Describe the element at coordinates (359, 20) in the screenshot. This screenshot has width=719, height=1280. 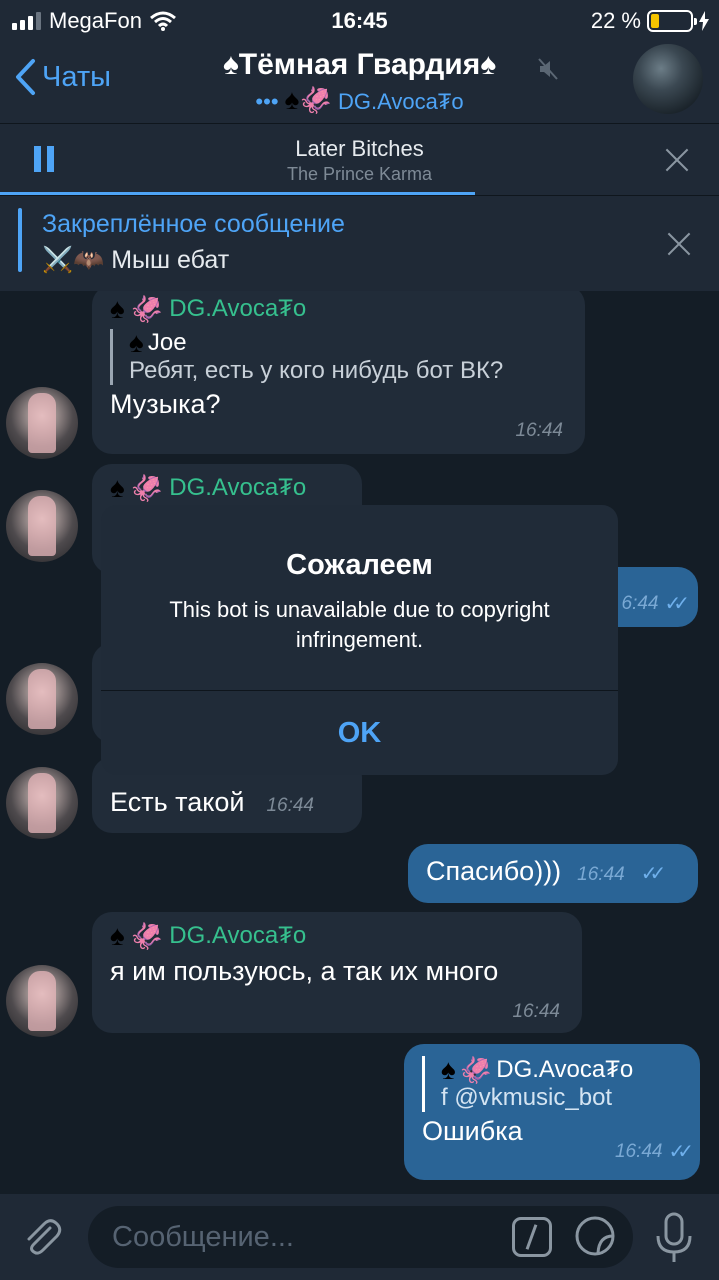
I see `status-bar: MegaFon 16:45 22 %` at that location.